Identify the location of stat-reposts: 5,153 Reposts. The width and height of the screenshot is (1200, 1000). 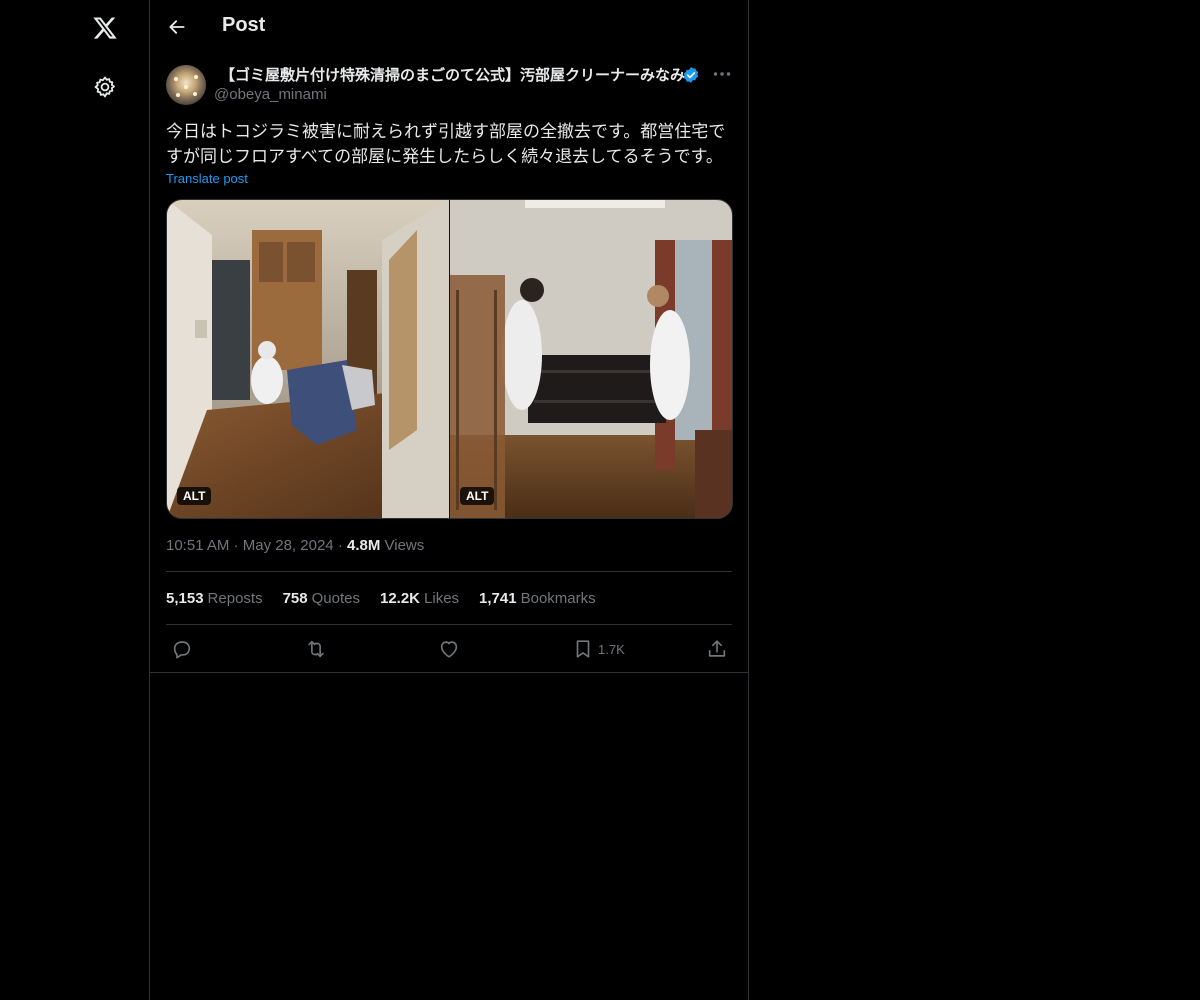
(214, 598).